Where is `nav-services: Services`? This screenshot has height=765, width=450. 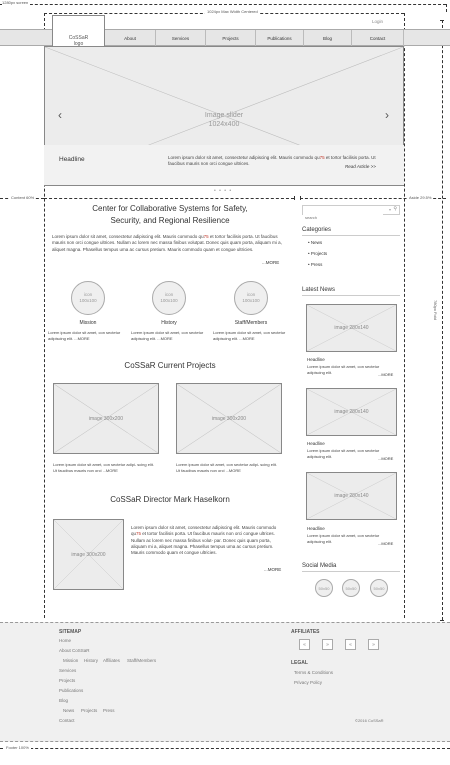 nav-services: Services is located at coordinates (180, 38).